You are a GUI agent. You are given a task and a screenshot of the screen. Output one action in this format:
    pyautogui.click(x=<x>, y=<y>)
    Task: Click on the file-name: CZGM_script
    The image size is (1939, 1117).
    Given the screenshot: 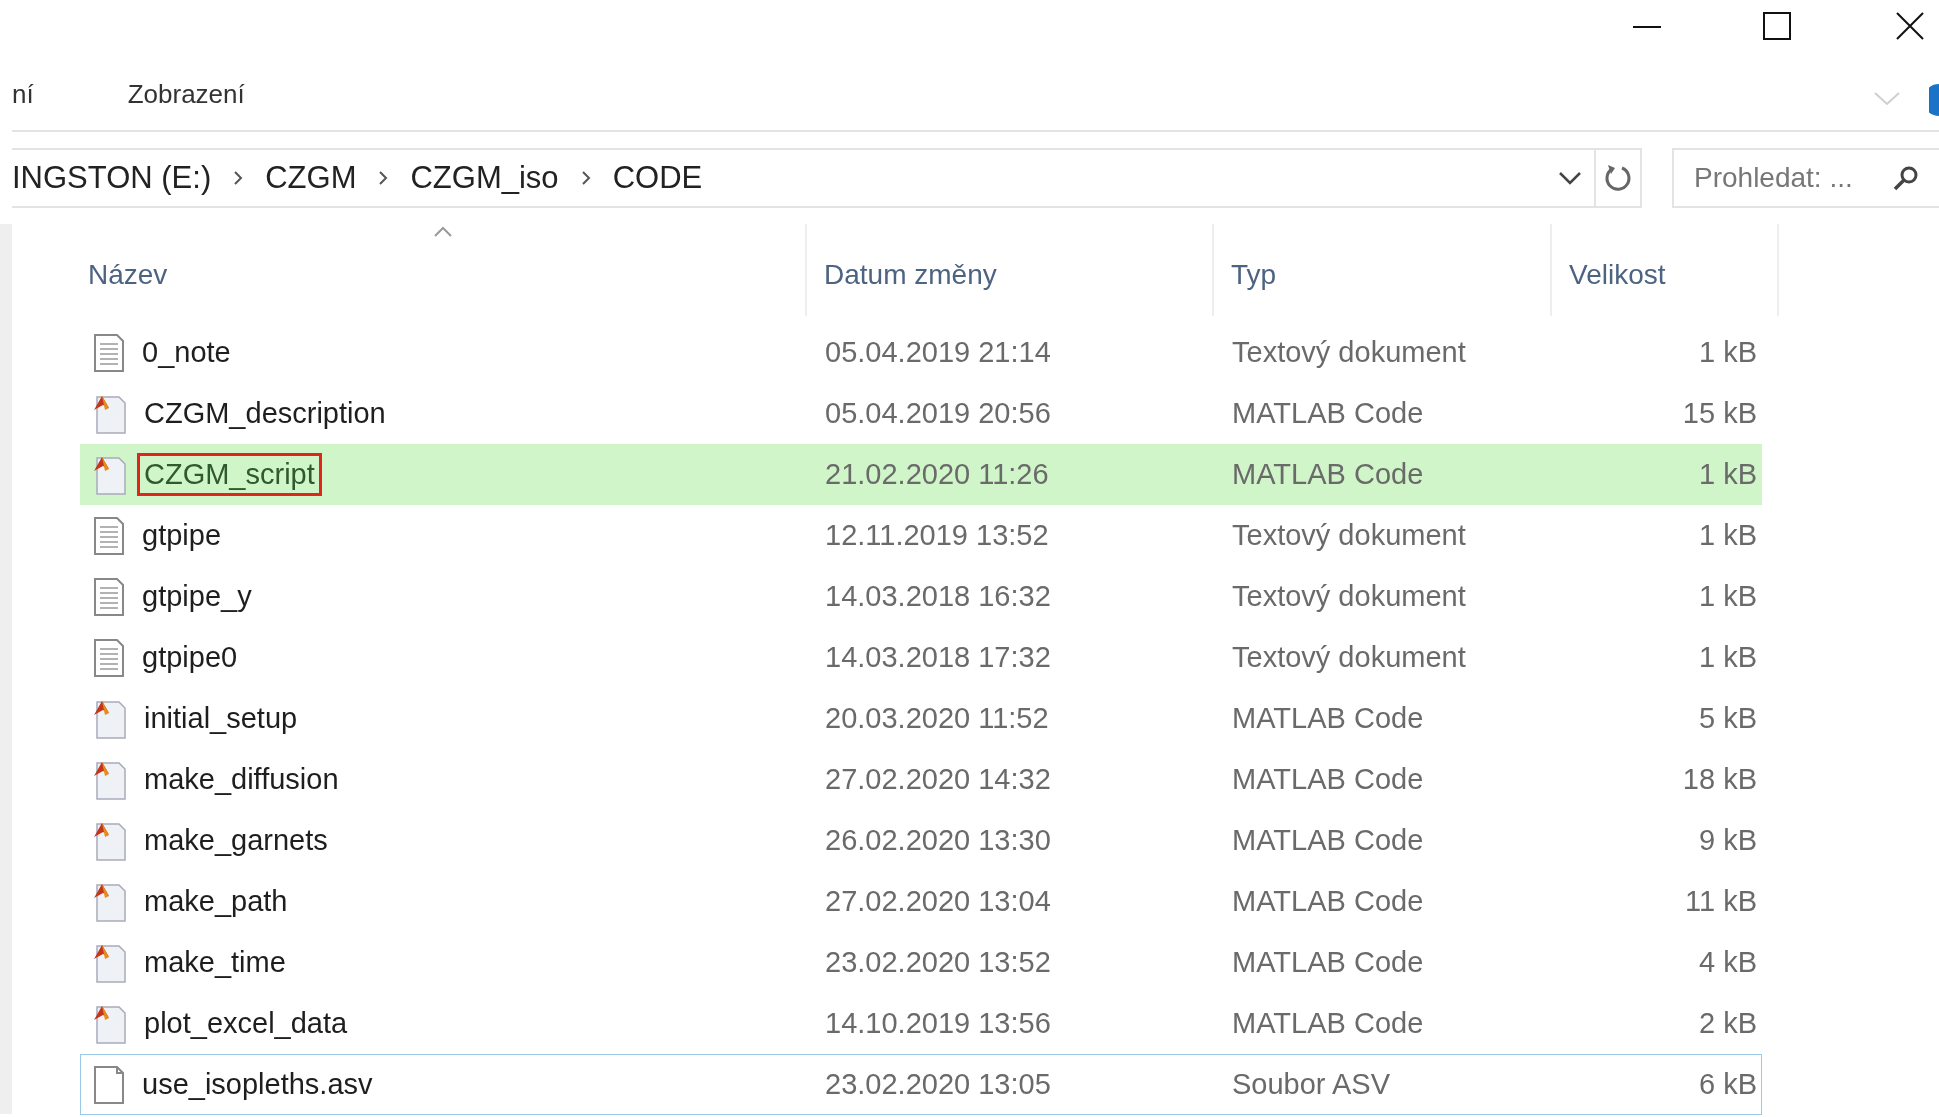 What is the action you would take?
    pyautogui.click(x=229, y=474)
    